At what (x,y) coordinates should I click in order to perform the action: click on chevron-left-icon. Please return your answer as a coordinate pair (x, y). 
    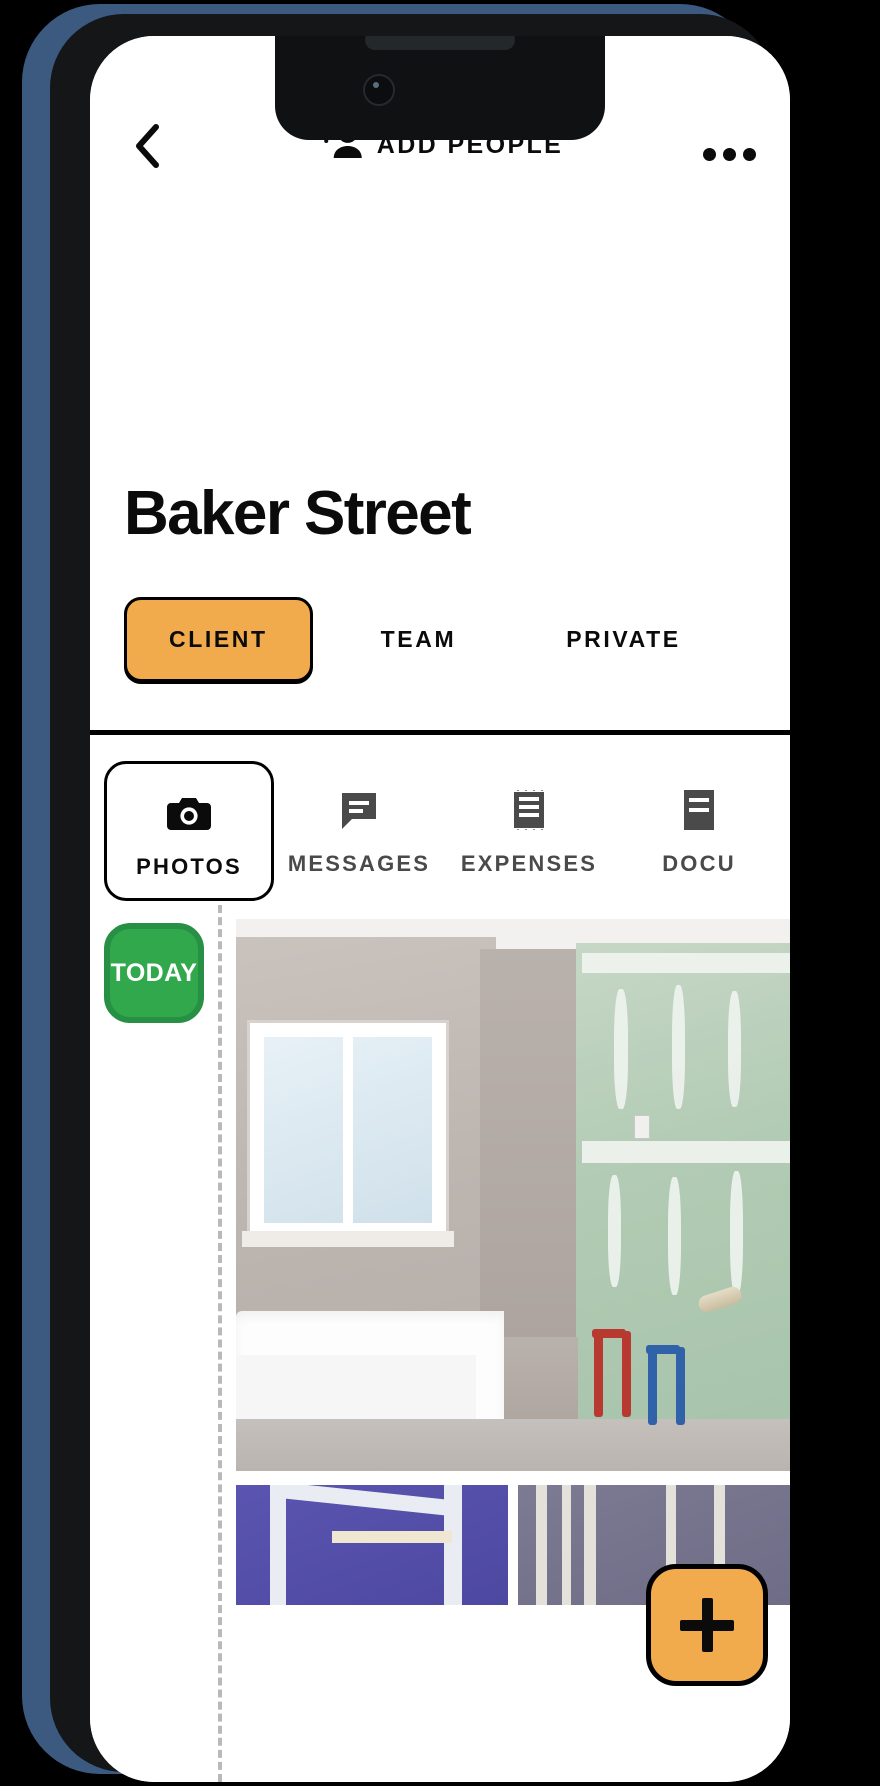
    Looking at the image, I should click on (147, 146).